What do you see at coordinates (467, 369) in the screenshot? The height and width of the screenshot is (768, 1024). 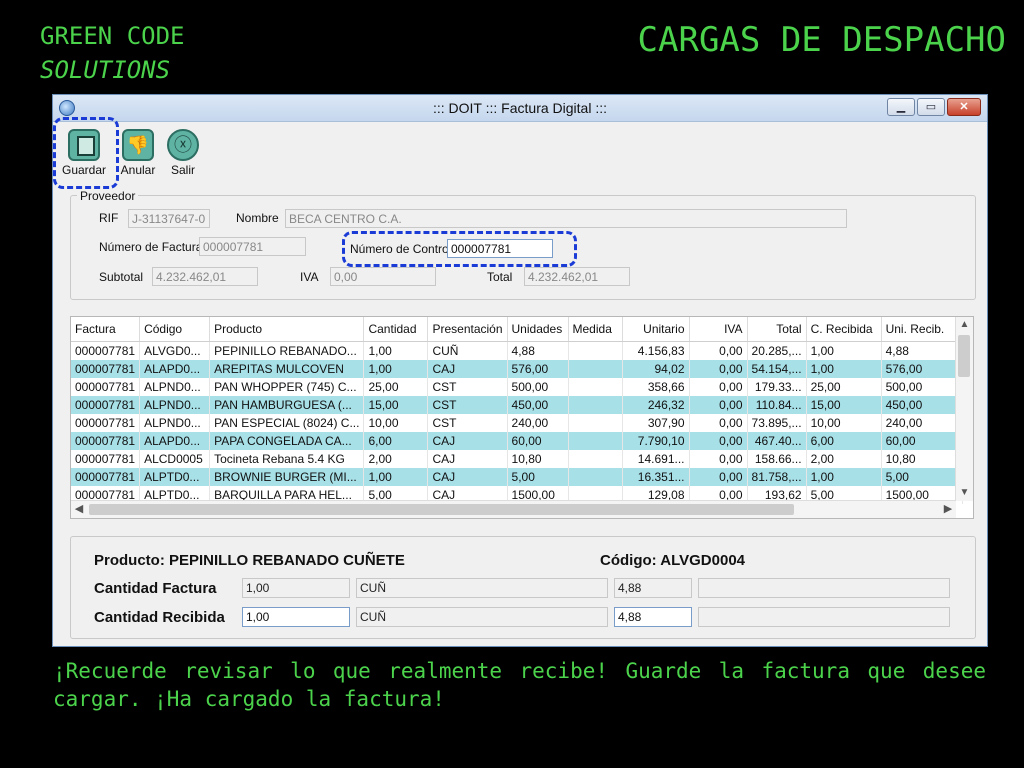 I see `table-cell: CAJ` at bounding box center [467, 369].